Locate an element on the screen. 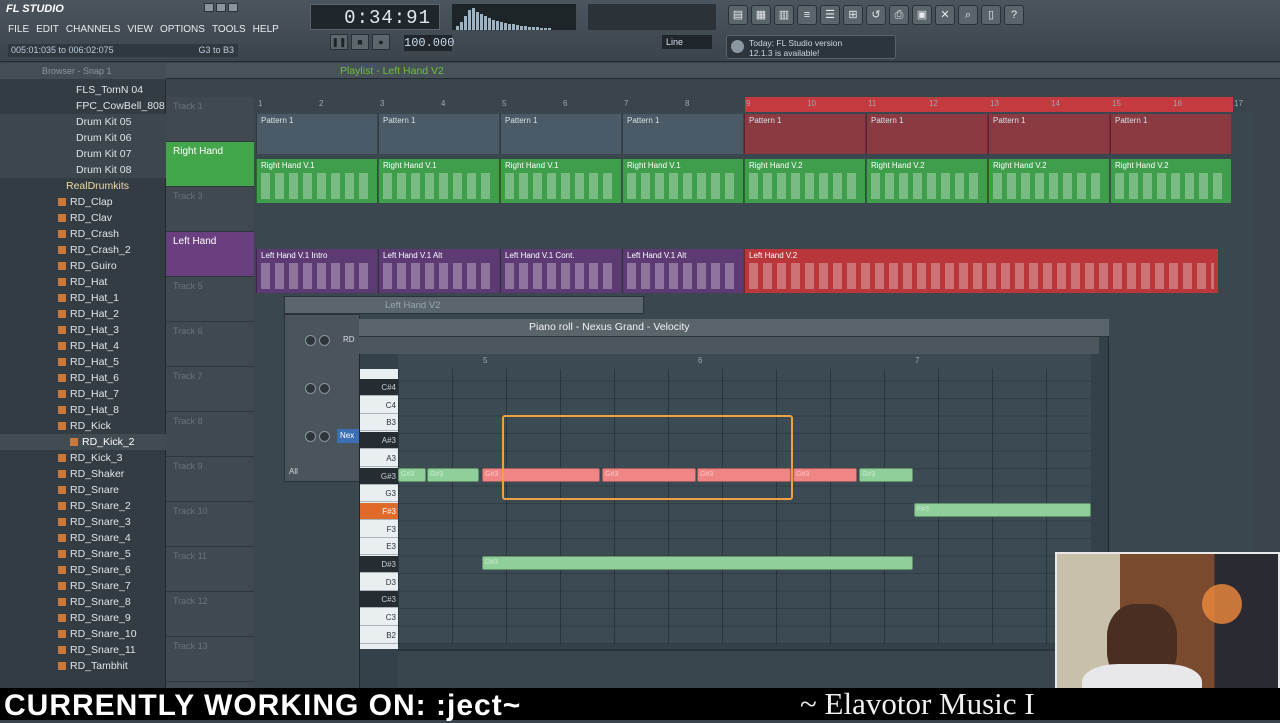 This screenshot has height=723, width=1280. browser-item: RD_Guiro is located at coordinates (83, 266).